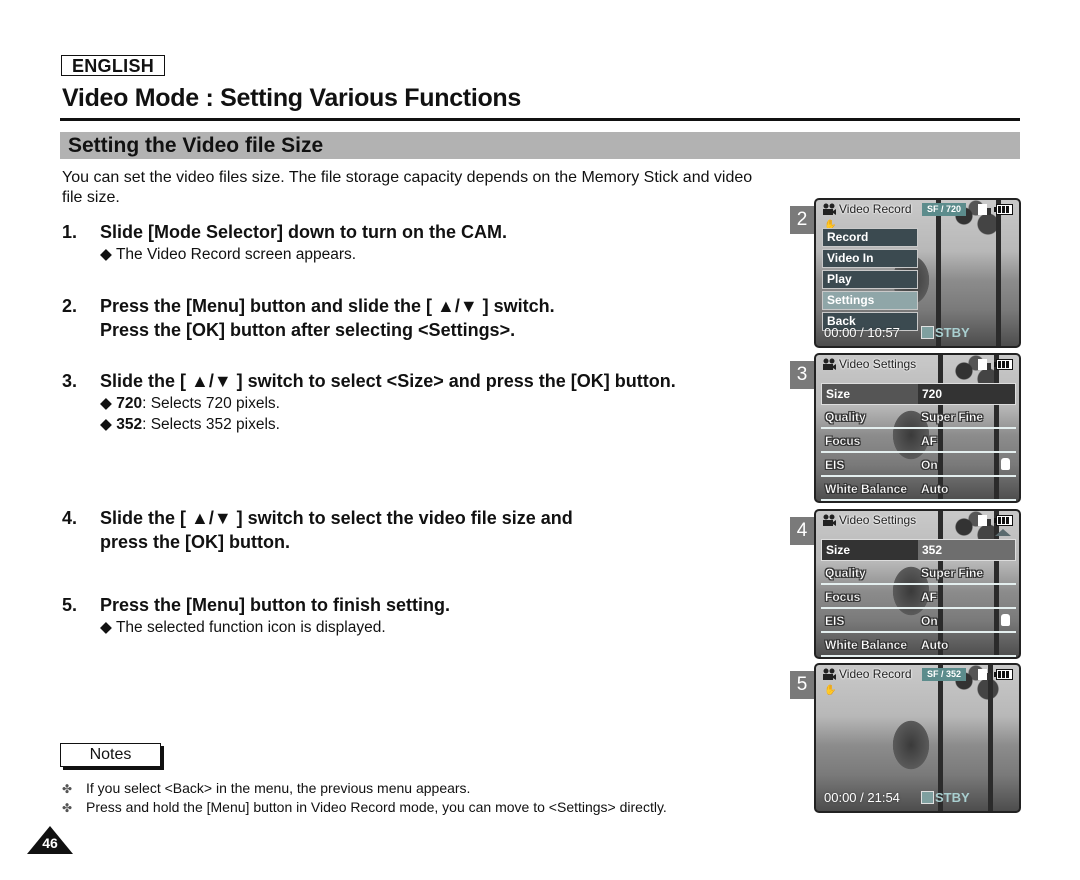  I want to click on language-badge: ENGLISH, so click(113, 65).